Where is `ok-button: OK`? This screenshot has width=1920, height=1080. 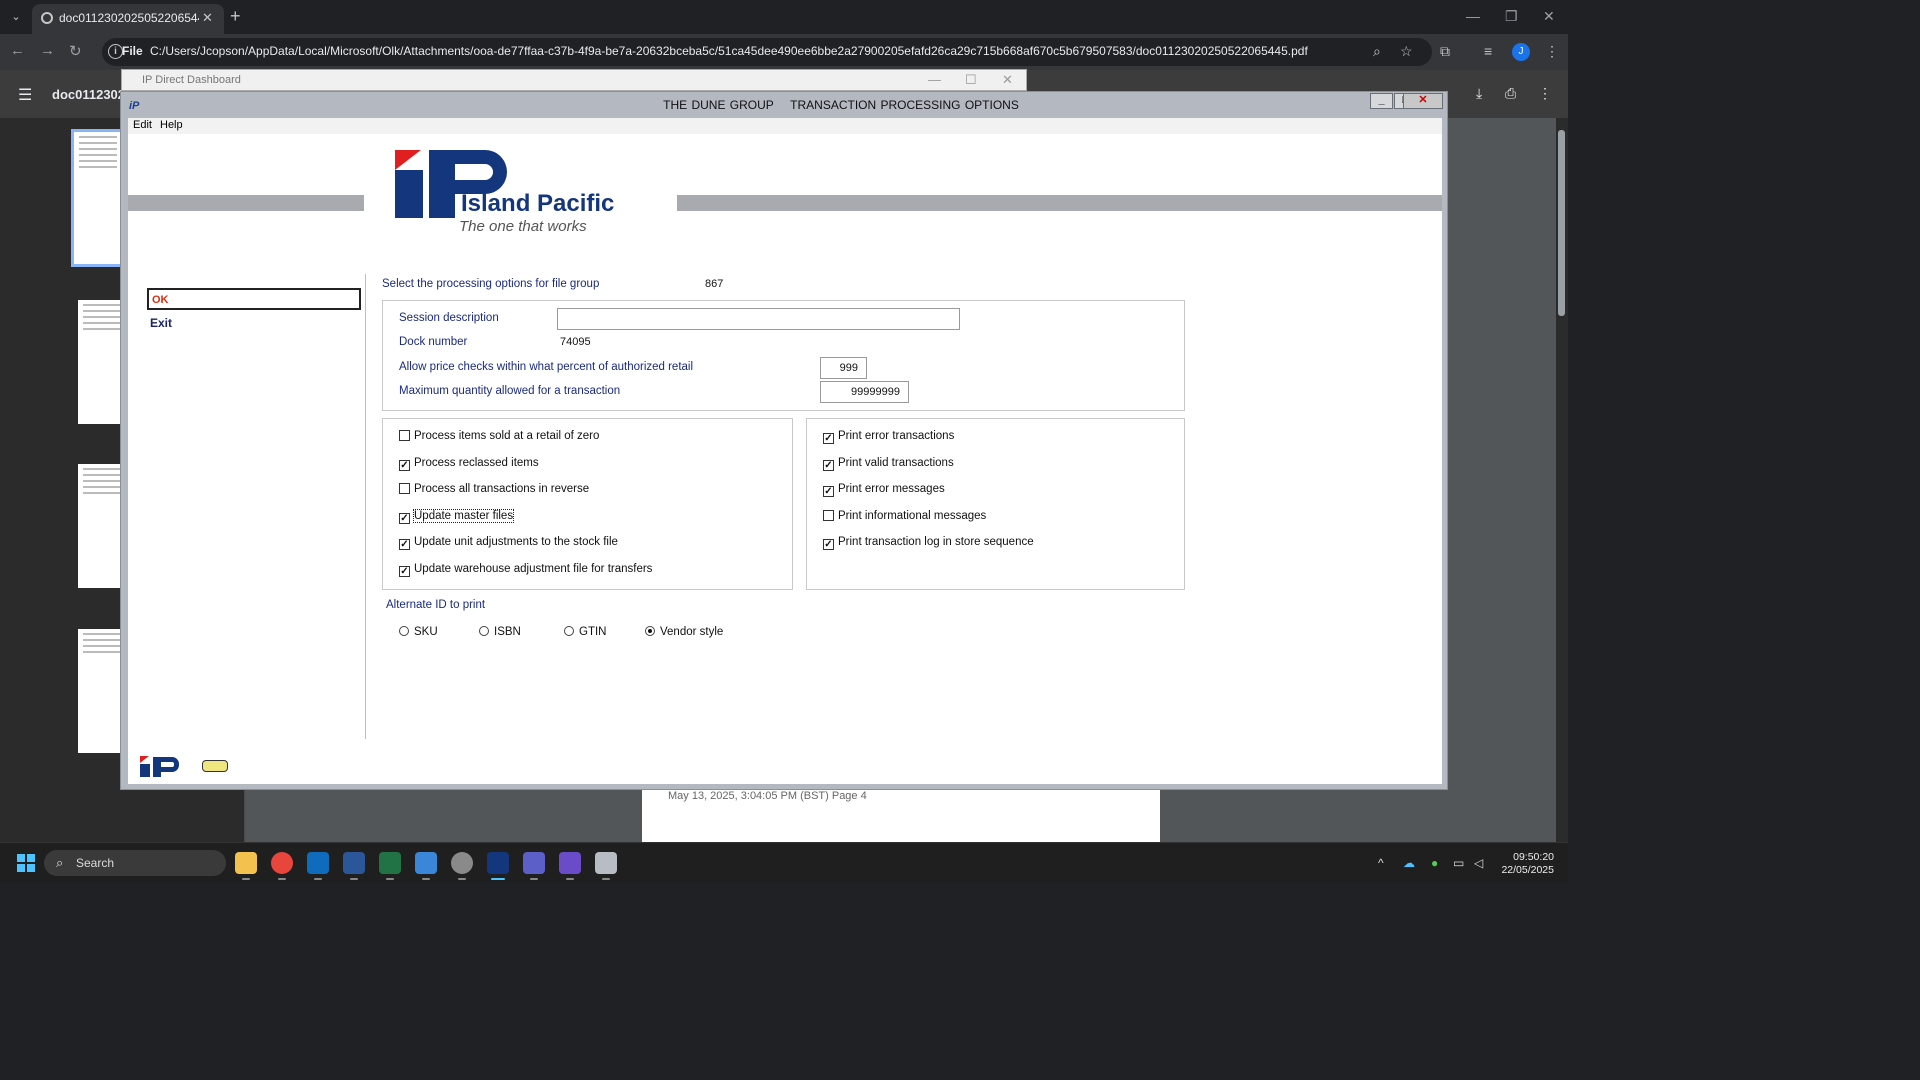
ok-button: OK is located at coordinates (254, 299).